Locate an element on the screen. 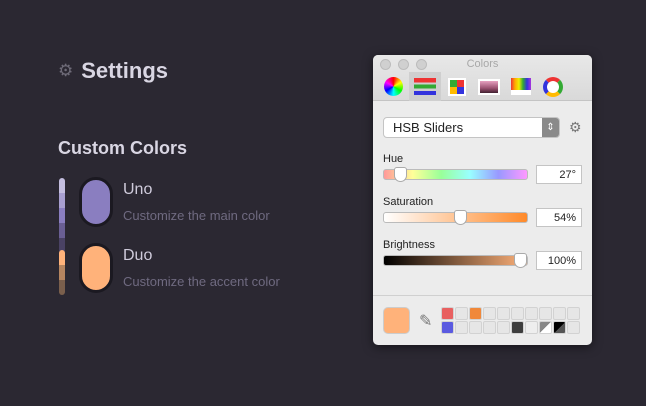 Image resolution: width=646 pixels, height=406 pixels. settings-header: ⚙ Settings is located at coordinates (113, 71).